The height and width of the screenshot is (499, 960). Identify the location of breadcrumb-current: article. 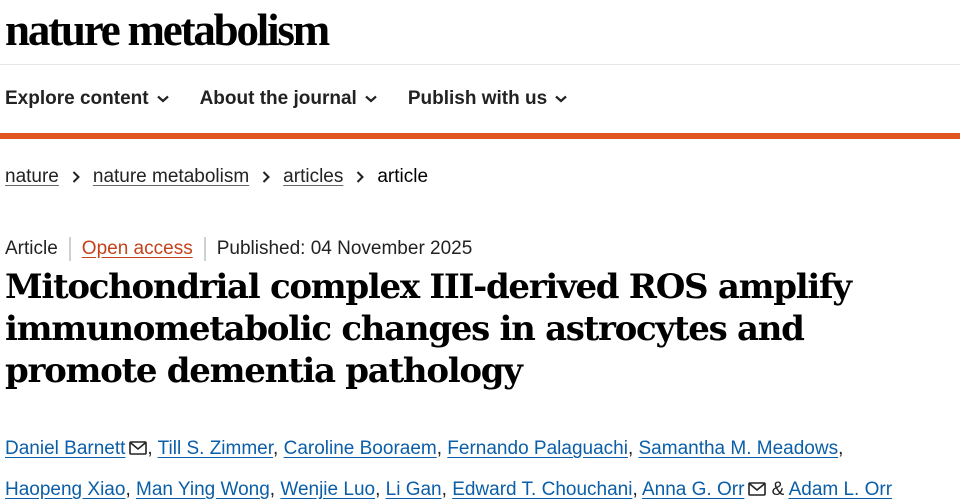
(403, 176).